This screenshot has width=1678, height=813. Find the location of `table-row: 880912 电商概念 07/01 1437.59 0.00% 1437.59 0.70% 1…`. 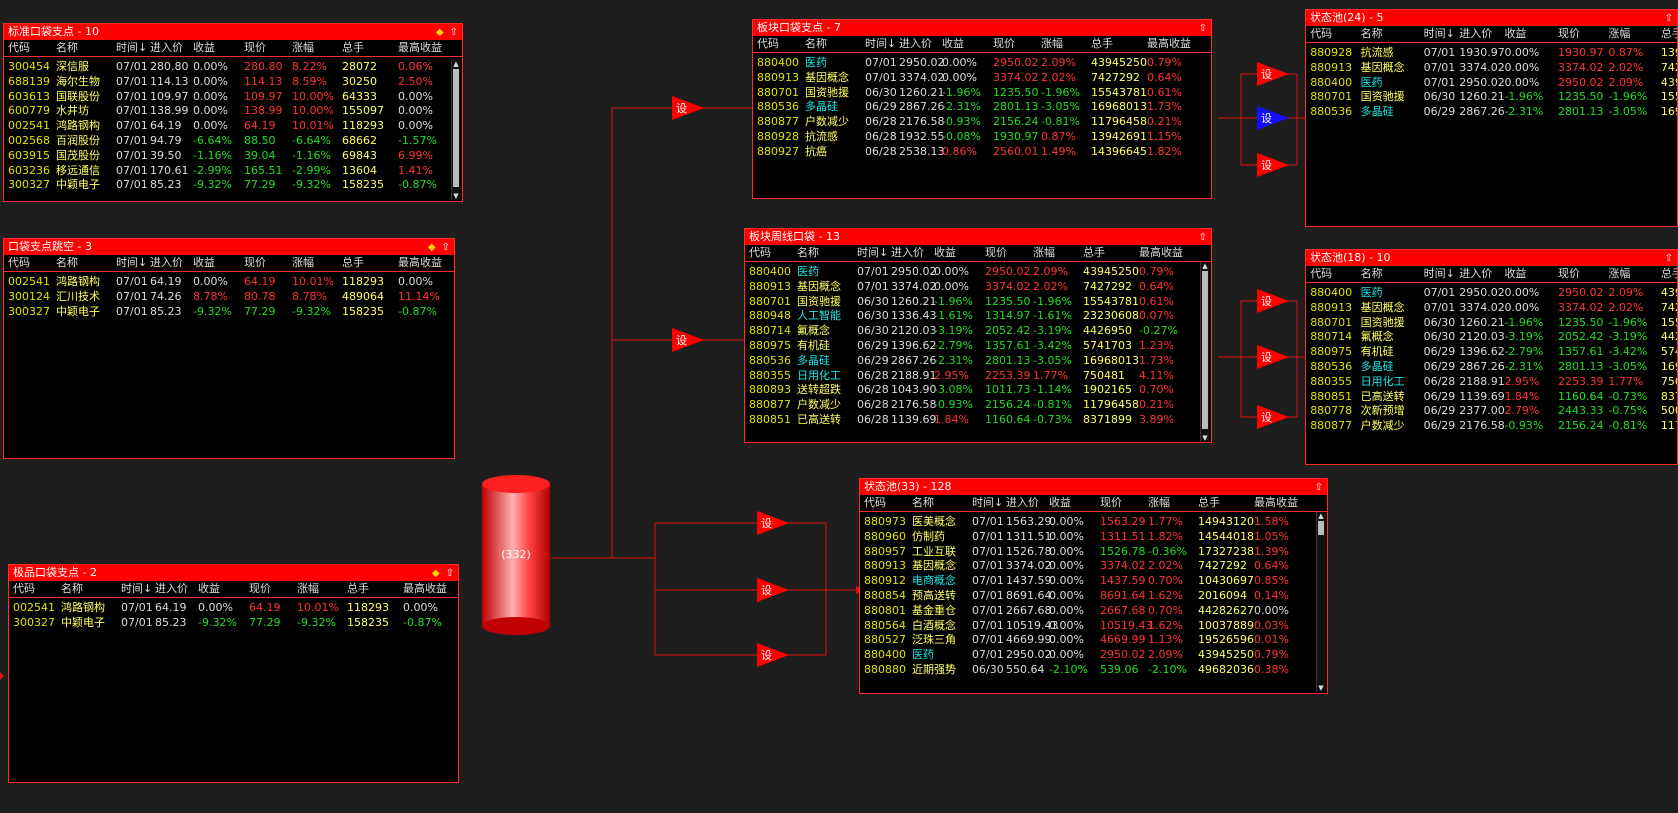

table-row: 880912 电商概念 07/01 1437.59 0.00% 1437.59 0.70% 1… is located at coordinates (1093, 581).